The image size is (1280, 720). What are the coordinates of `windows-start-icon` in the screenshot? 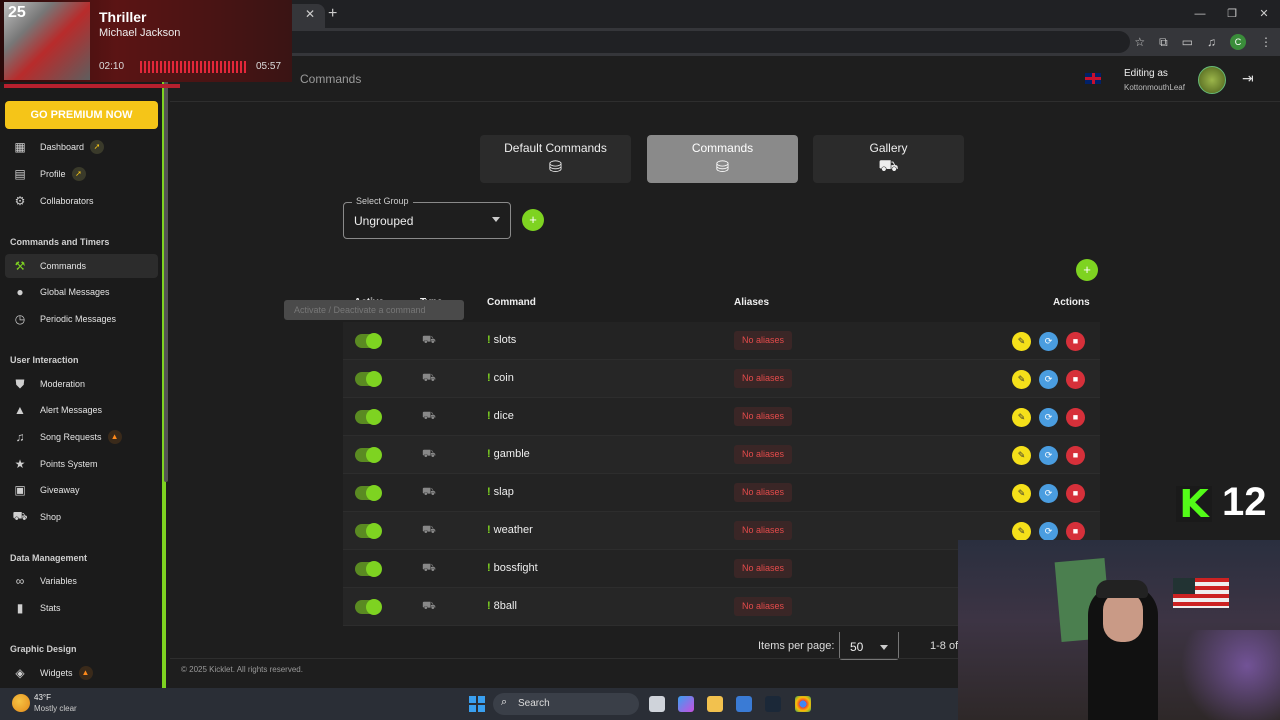 It's located at (477, 704).